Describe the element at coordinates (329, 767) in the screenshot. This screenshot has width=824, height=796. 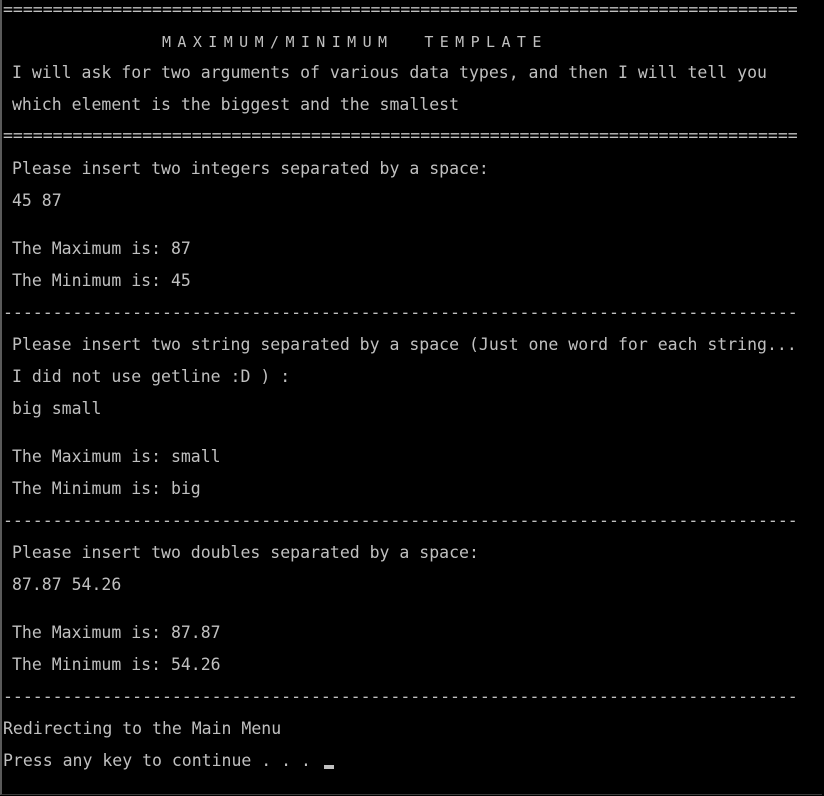
I see `text-cursor` at that location.